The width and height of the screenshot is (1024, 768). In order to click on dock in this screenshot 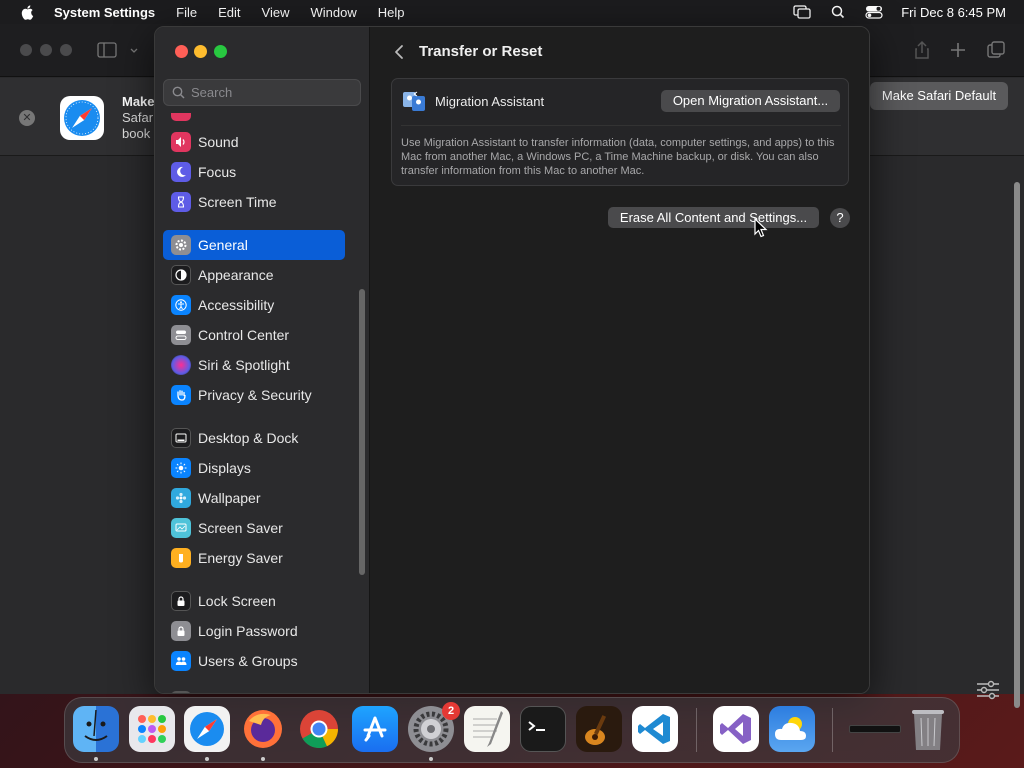, I will do `click(512, 730)`.